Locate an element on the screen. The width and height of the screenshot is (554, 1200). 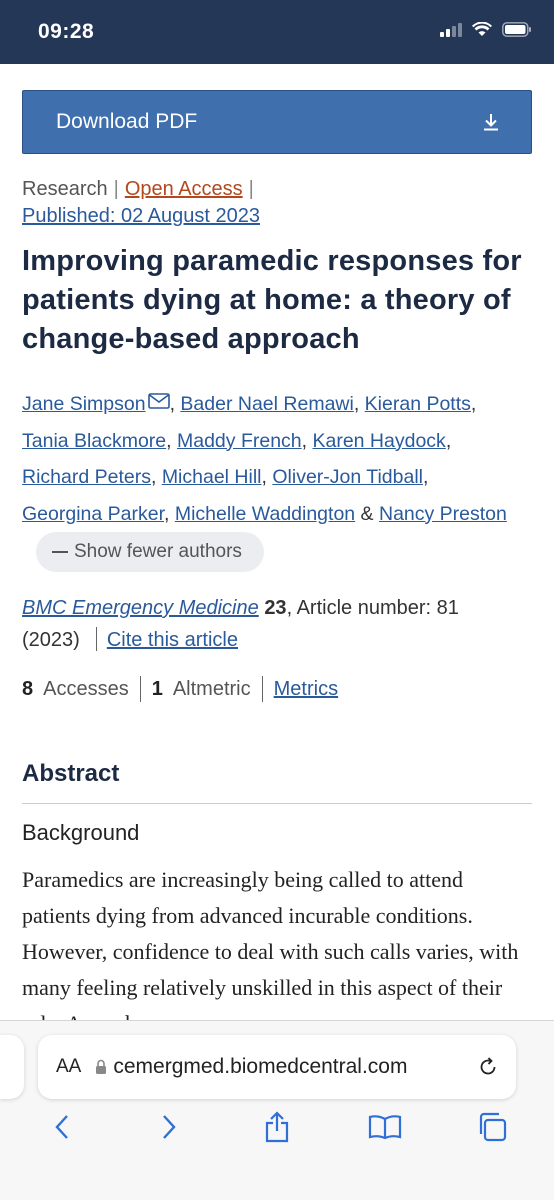
browser-toolbar is located at coordinates (277, 1127).